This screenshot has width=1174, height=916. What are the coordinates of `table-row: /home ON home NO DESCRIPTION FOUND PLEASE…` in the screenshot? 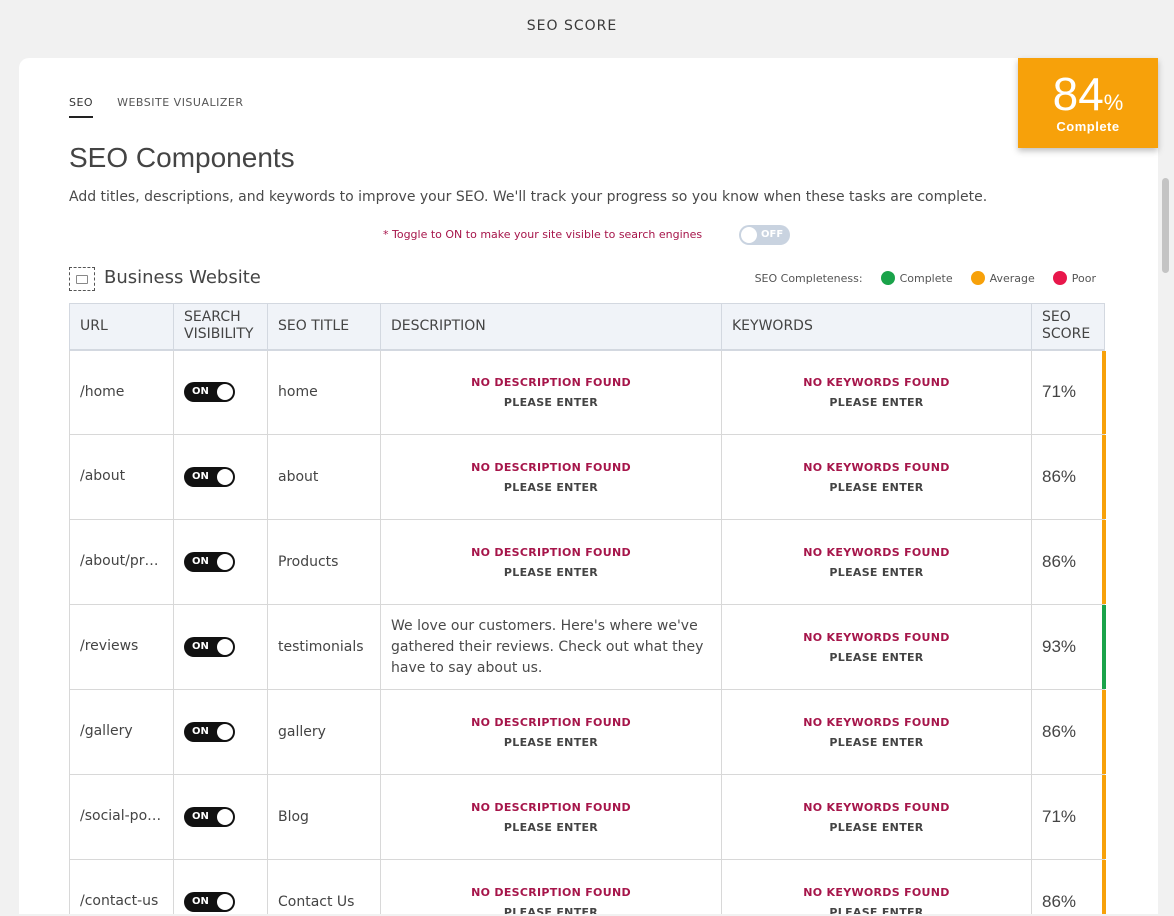 It's located at (587, 392).